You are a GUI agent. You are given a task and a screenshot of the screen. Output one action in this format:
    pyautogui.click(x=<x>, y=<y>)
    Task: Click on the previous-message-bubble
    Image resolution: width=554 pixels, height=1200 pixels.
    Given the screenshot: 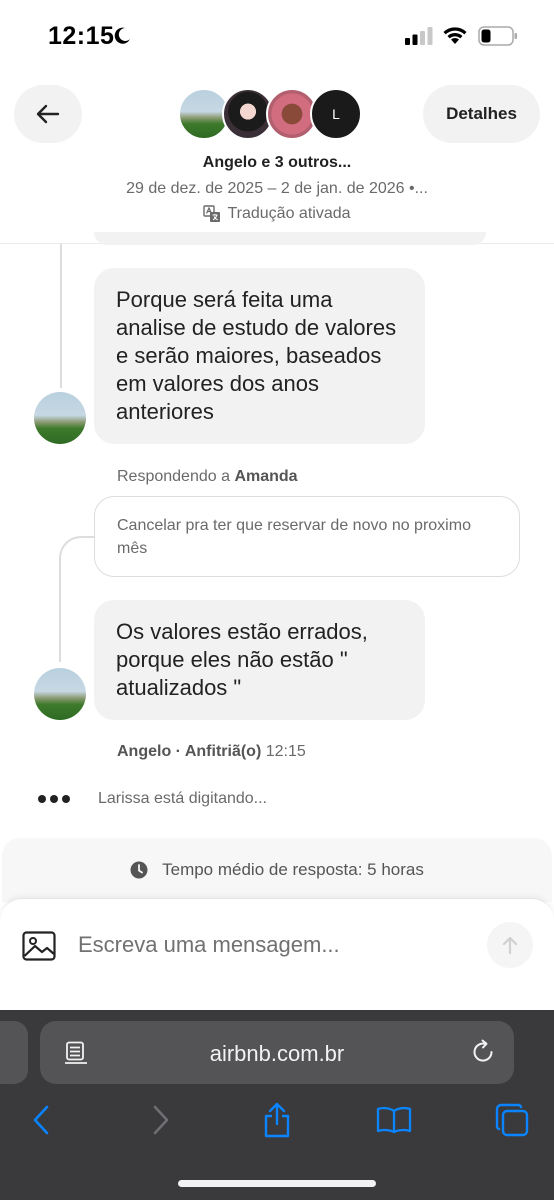 What is the action you would take?
    pyautogui.click(x=290, y=238)
    